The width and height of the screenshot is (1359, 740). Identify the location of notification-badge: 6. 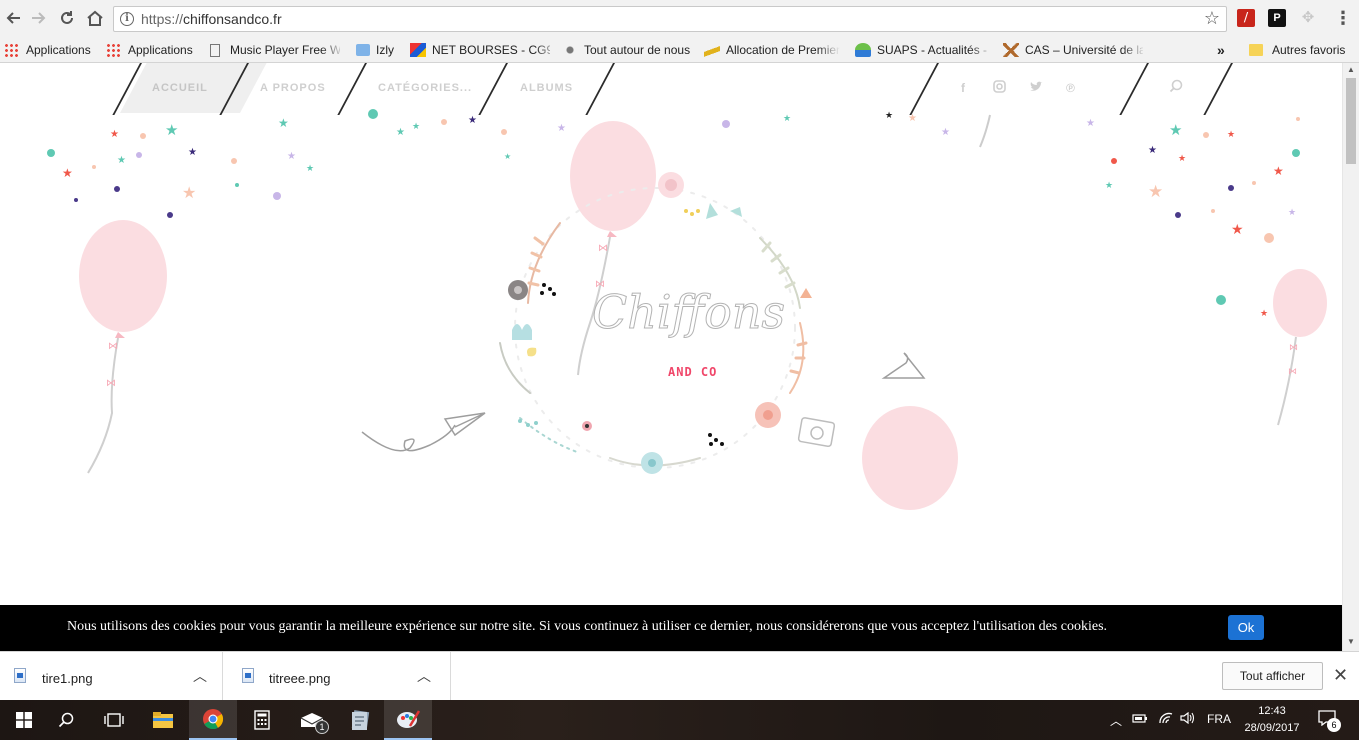
(1334, 725).